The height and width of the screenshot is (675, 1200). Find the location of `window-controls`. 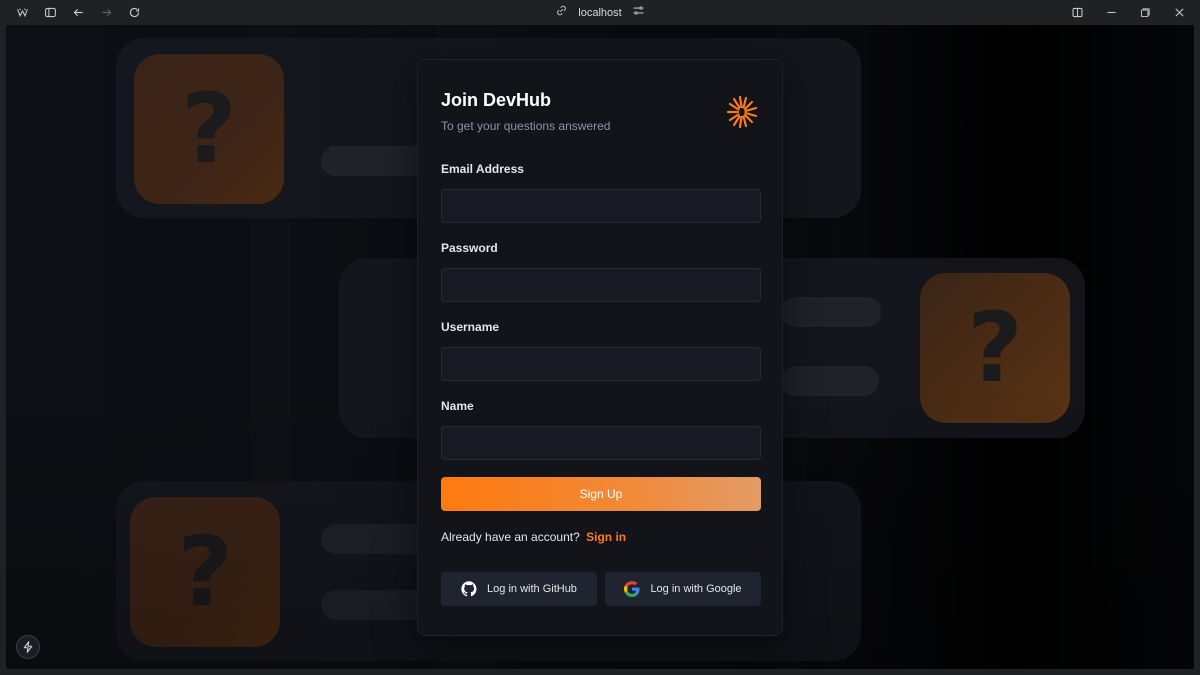

window-controls is located at coordinates (1128, 12).